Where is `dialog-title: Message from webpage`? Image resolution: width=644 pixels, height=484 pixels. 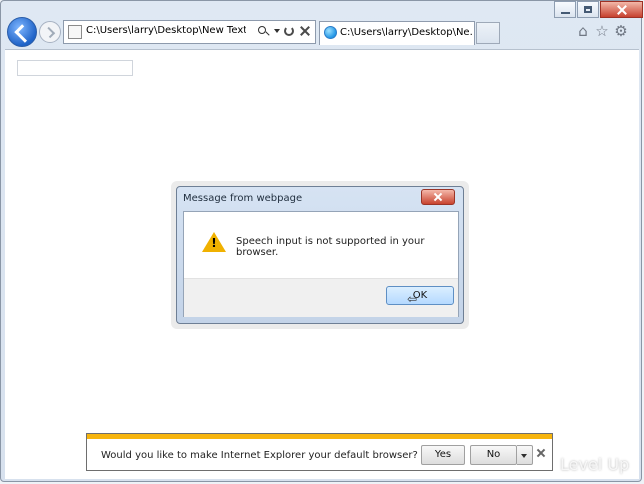 dialog-title: Message from webpage is located at coordinates (243, 198).